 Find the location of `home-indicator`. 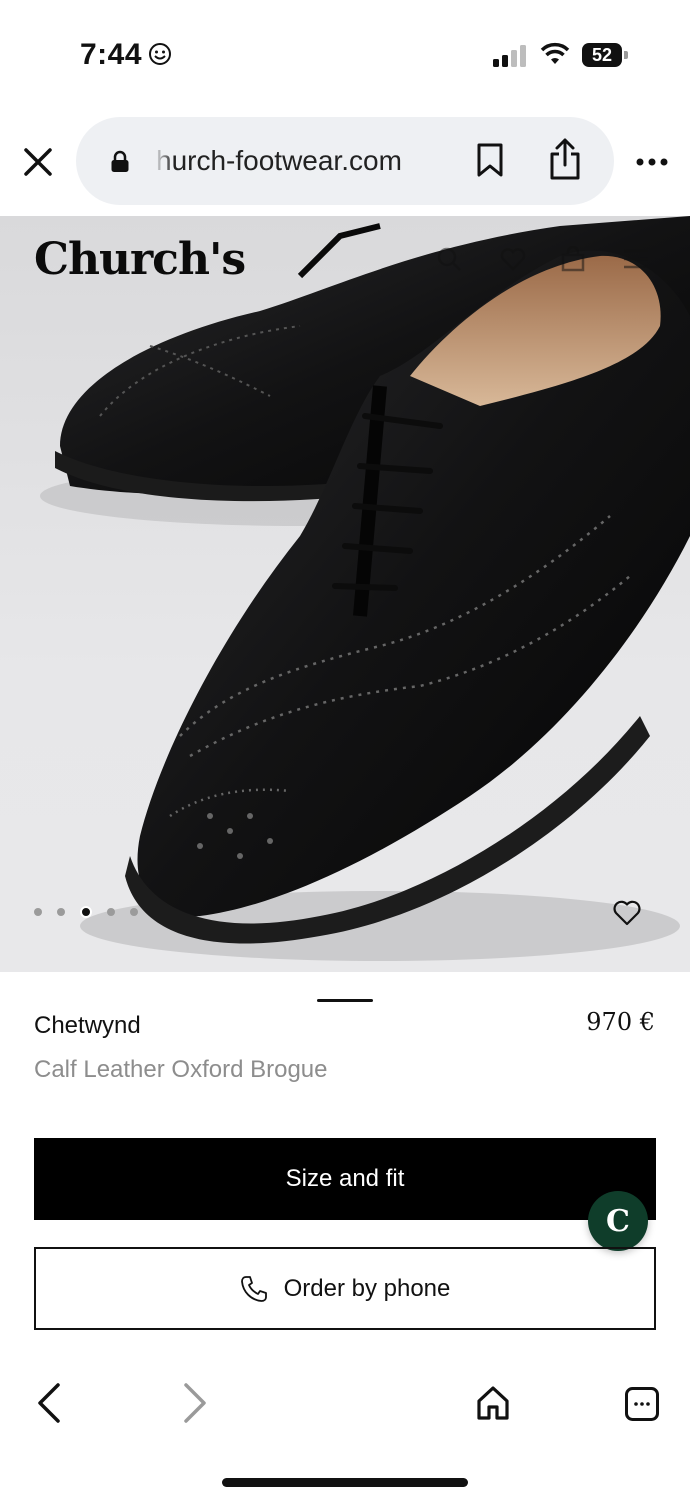

home-indicator is located at coordinates (345, 1482).